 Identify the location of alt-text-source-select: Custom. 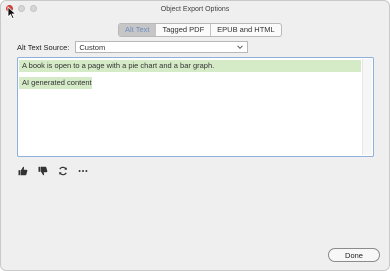
(162, 47).